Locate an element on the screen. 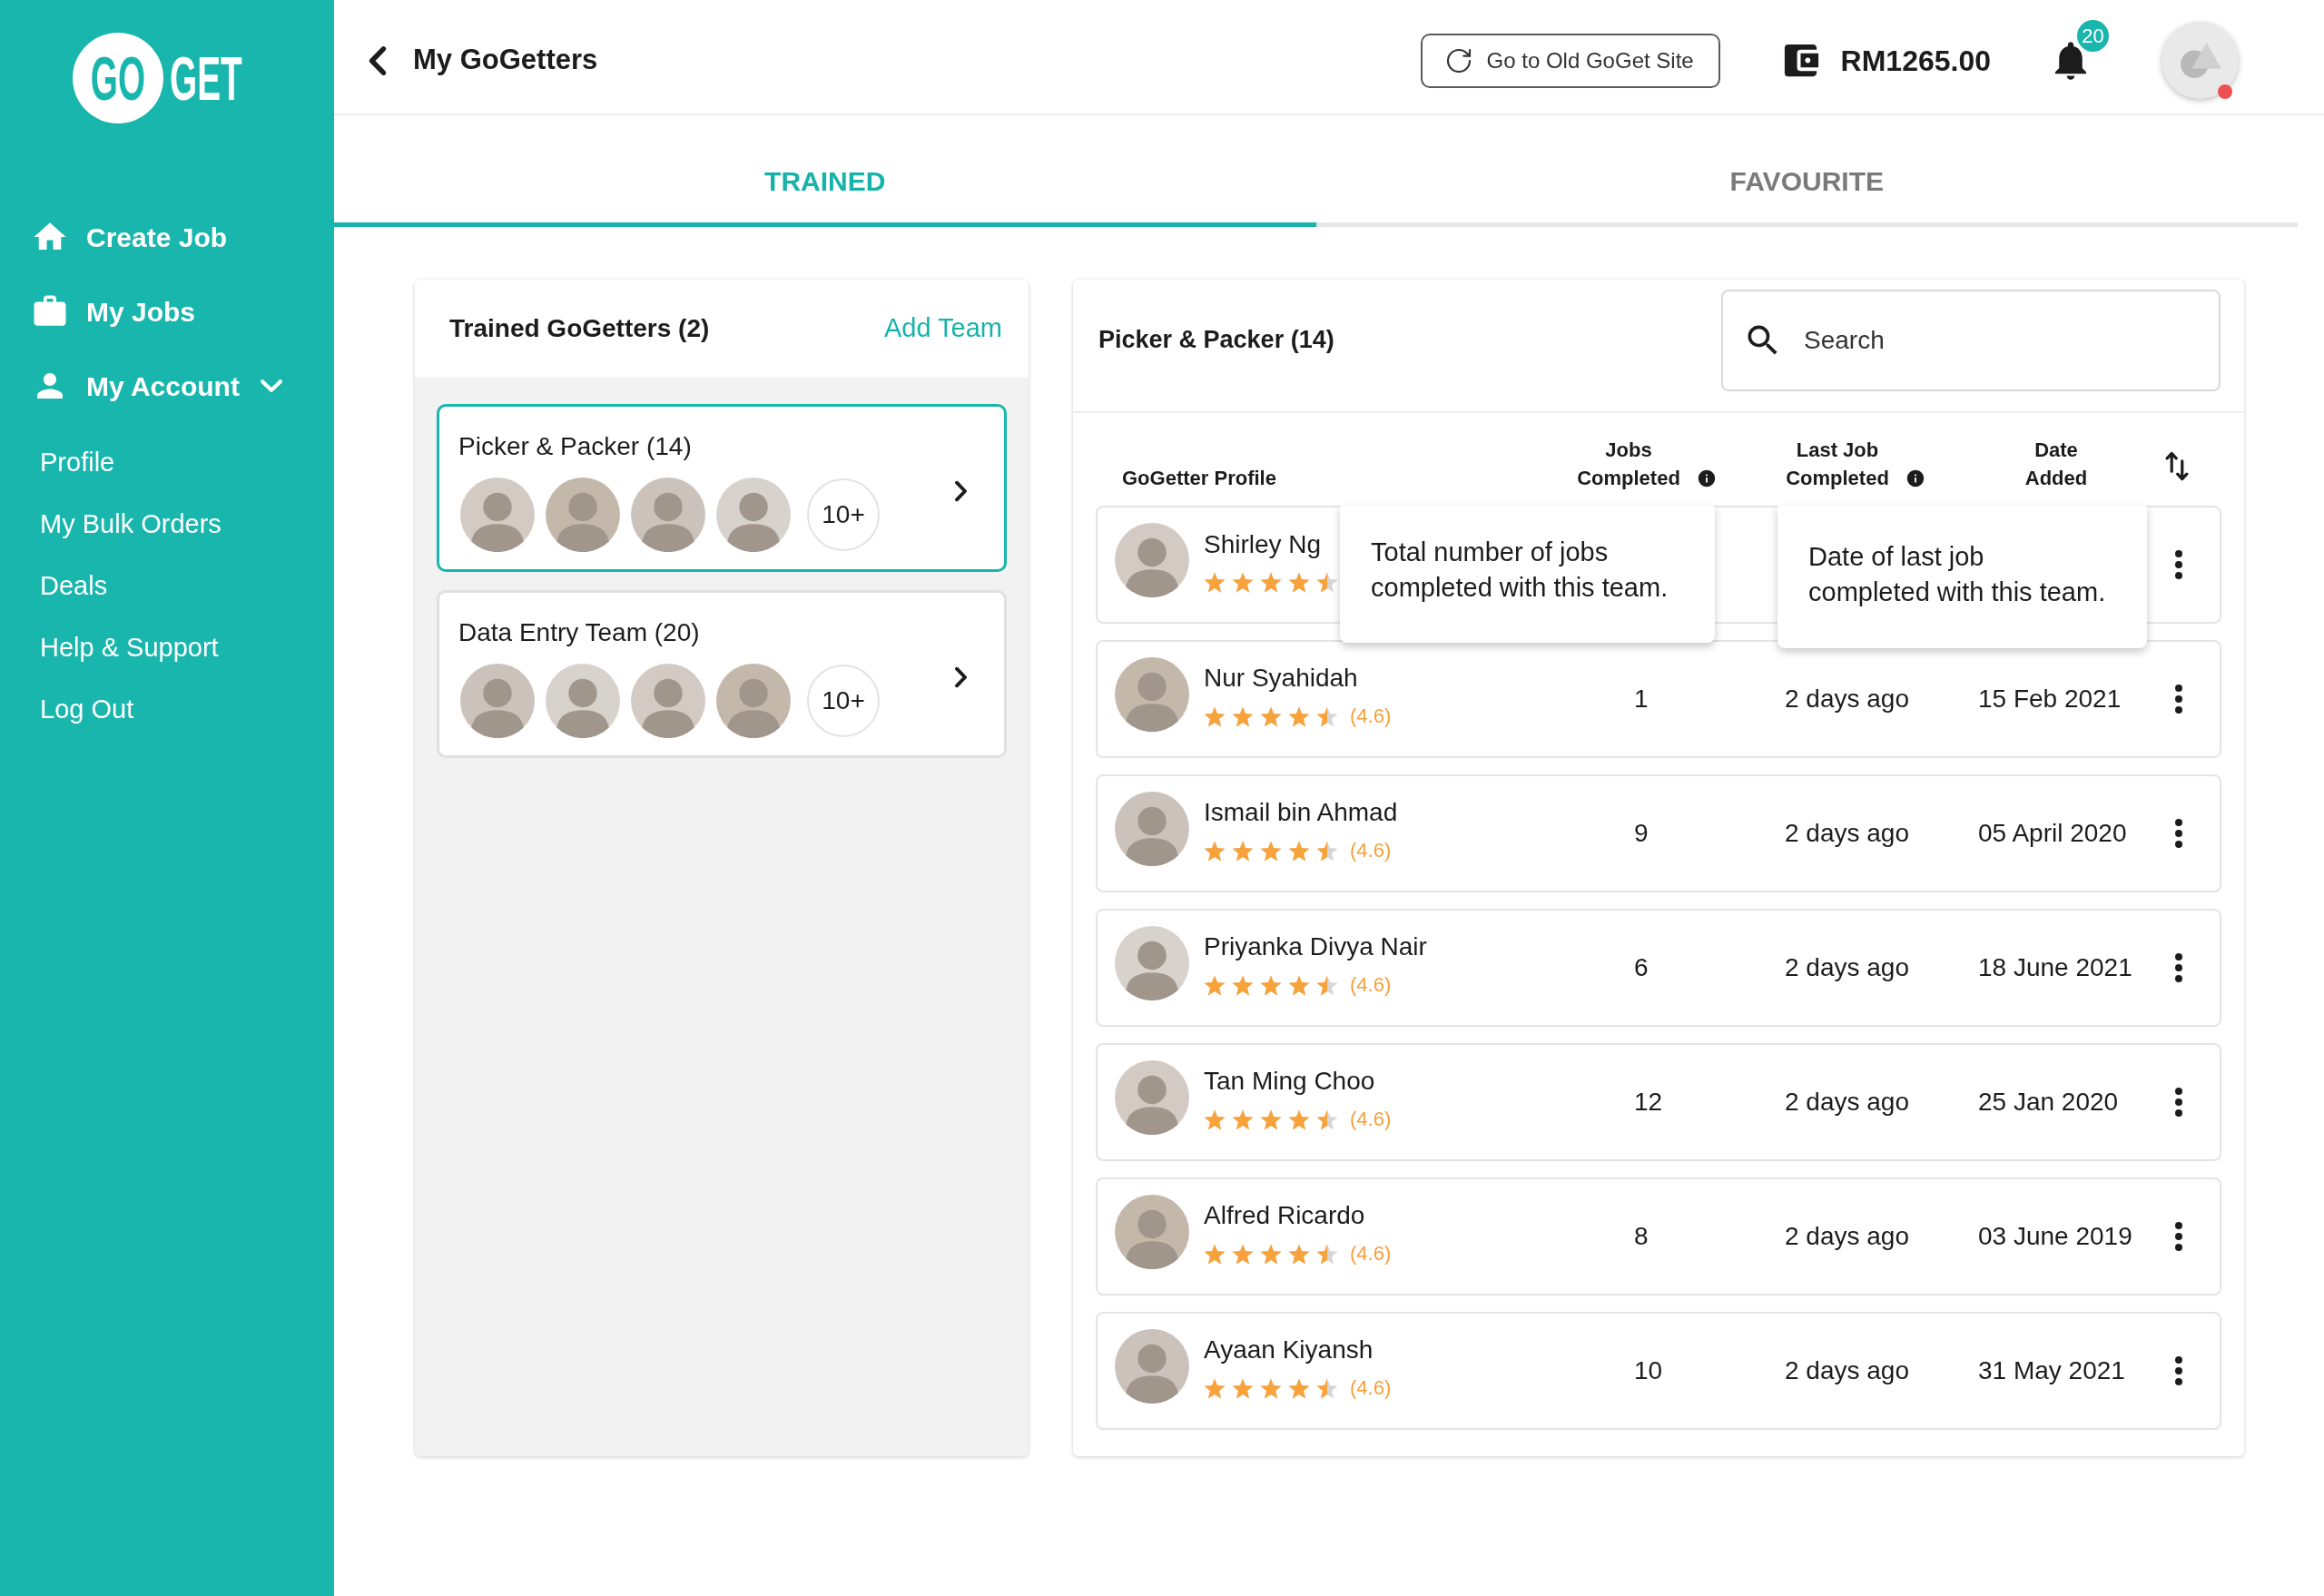 The image size is (2324, 1596). nav-subitem: Deals is located at coordinates (74, 586).